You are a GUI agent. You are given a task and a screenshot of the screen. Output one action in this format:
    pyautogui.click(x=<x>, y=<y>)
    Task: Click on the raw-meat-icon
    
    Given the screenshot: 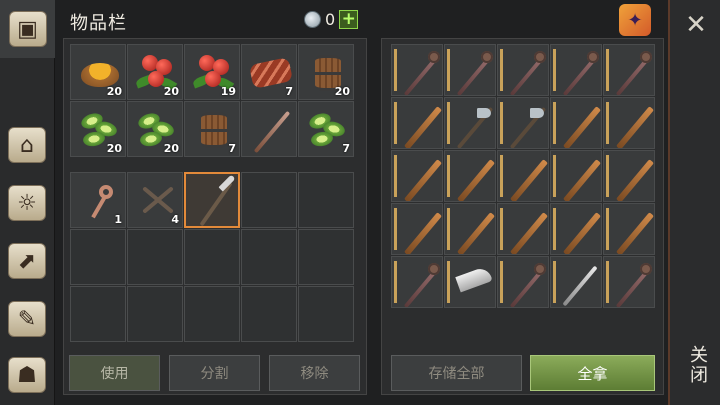 What is the action you would take?
    pyautogui.click(x=271, y=72)
    